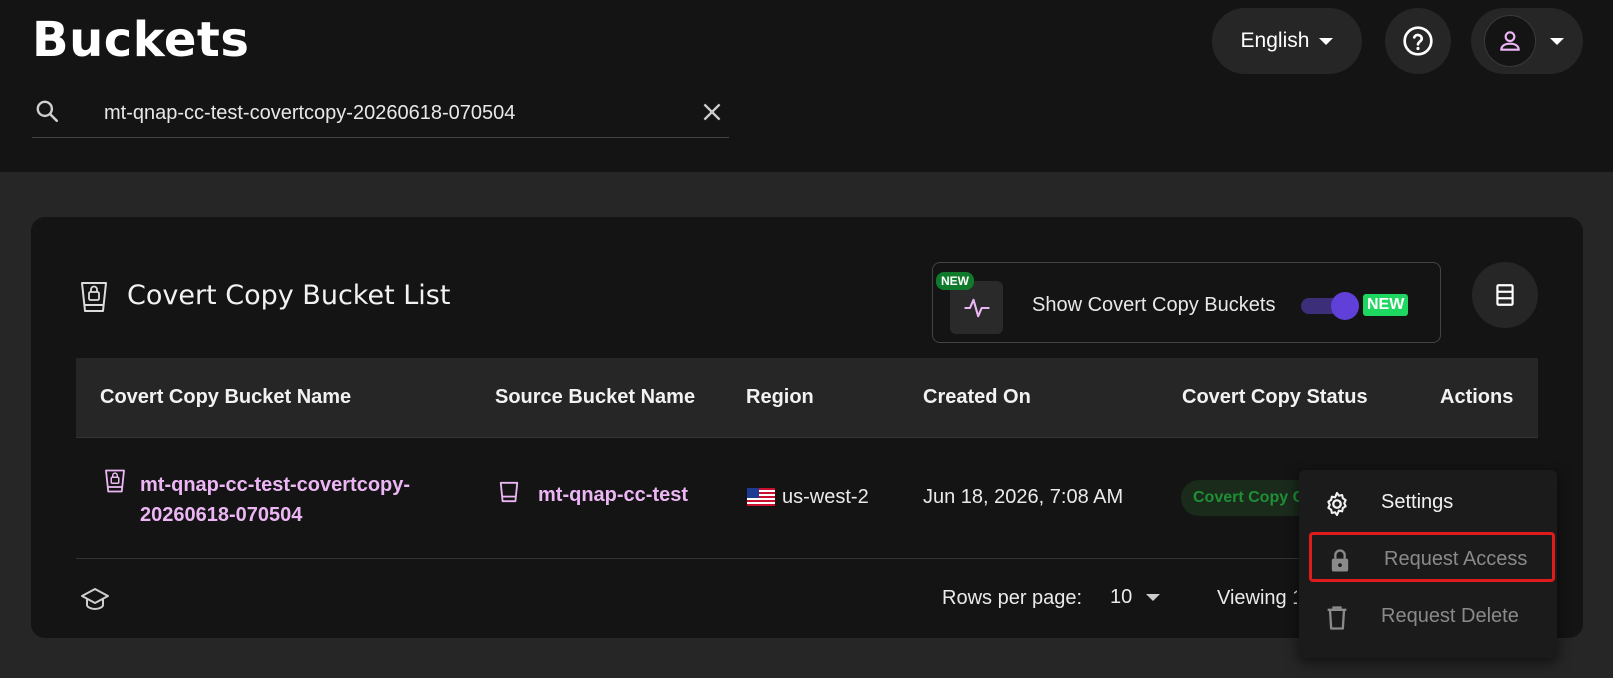 The height and width of the screenshot is (678, 1613). Describe the element at coordinates (955, 281) in the screenshot. I see `new-badge: NEW` at that location.